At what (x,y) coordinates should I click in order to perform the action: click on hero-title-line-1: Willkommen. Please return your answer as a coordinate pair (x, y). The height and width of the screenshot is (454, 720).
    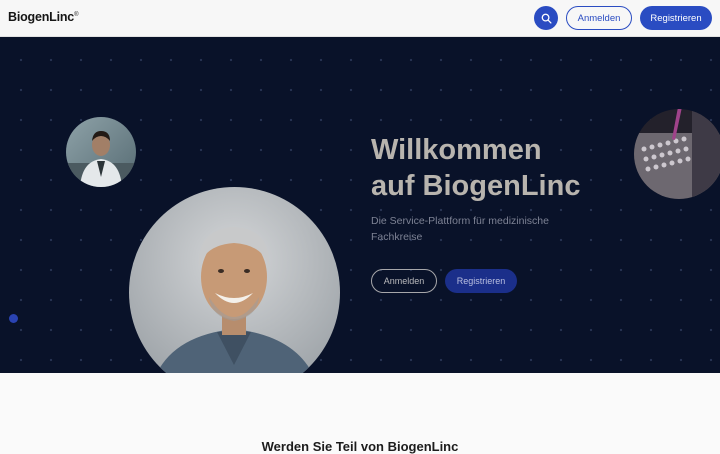
    Looking at the image, I should click on (456, 150).